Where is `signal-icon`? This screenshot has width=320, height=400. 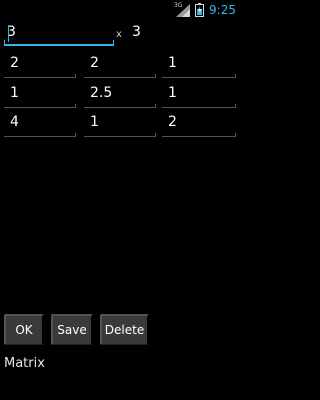 signal-icon is located at coordinates (183, 10).